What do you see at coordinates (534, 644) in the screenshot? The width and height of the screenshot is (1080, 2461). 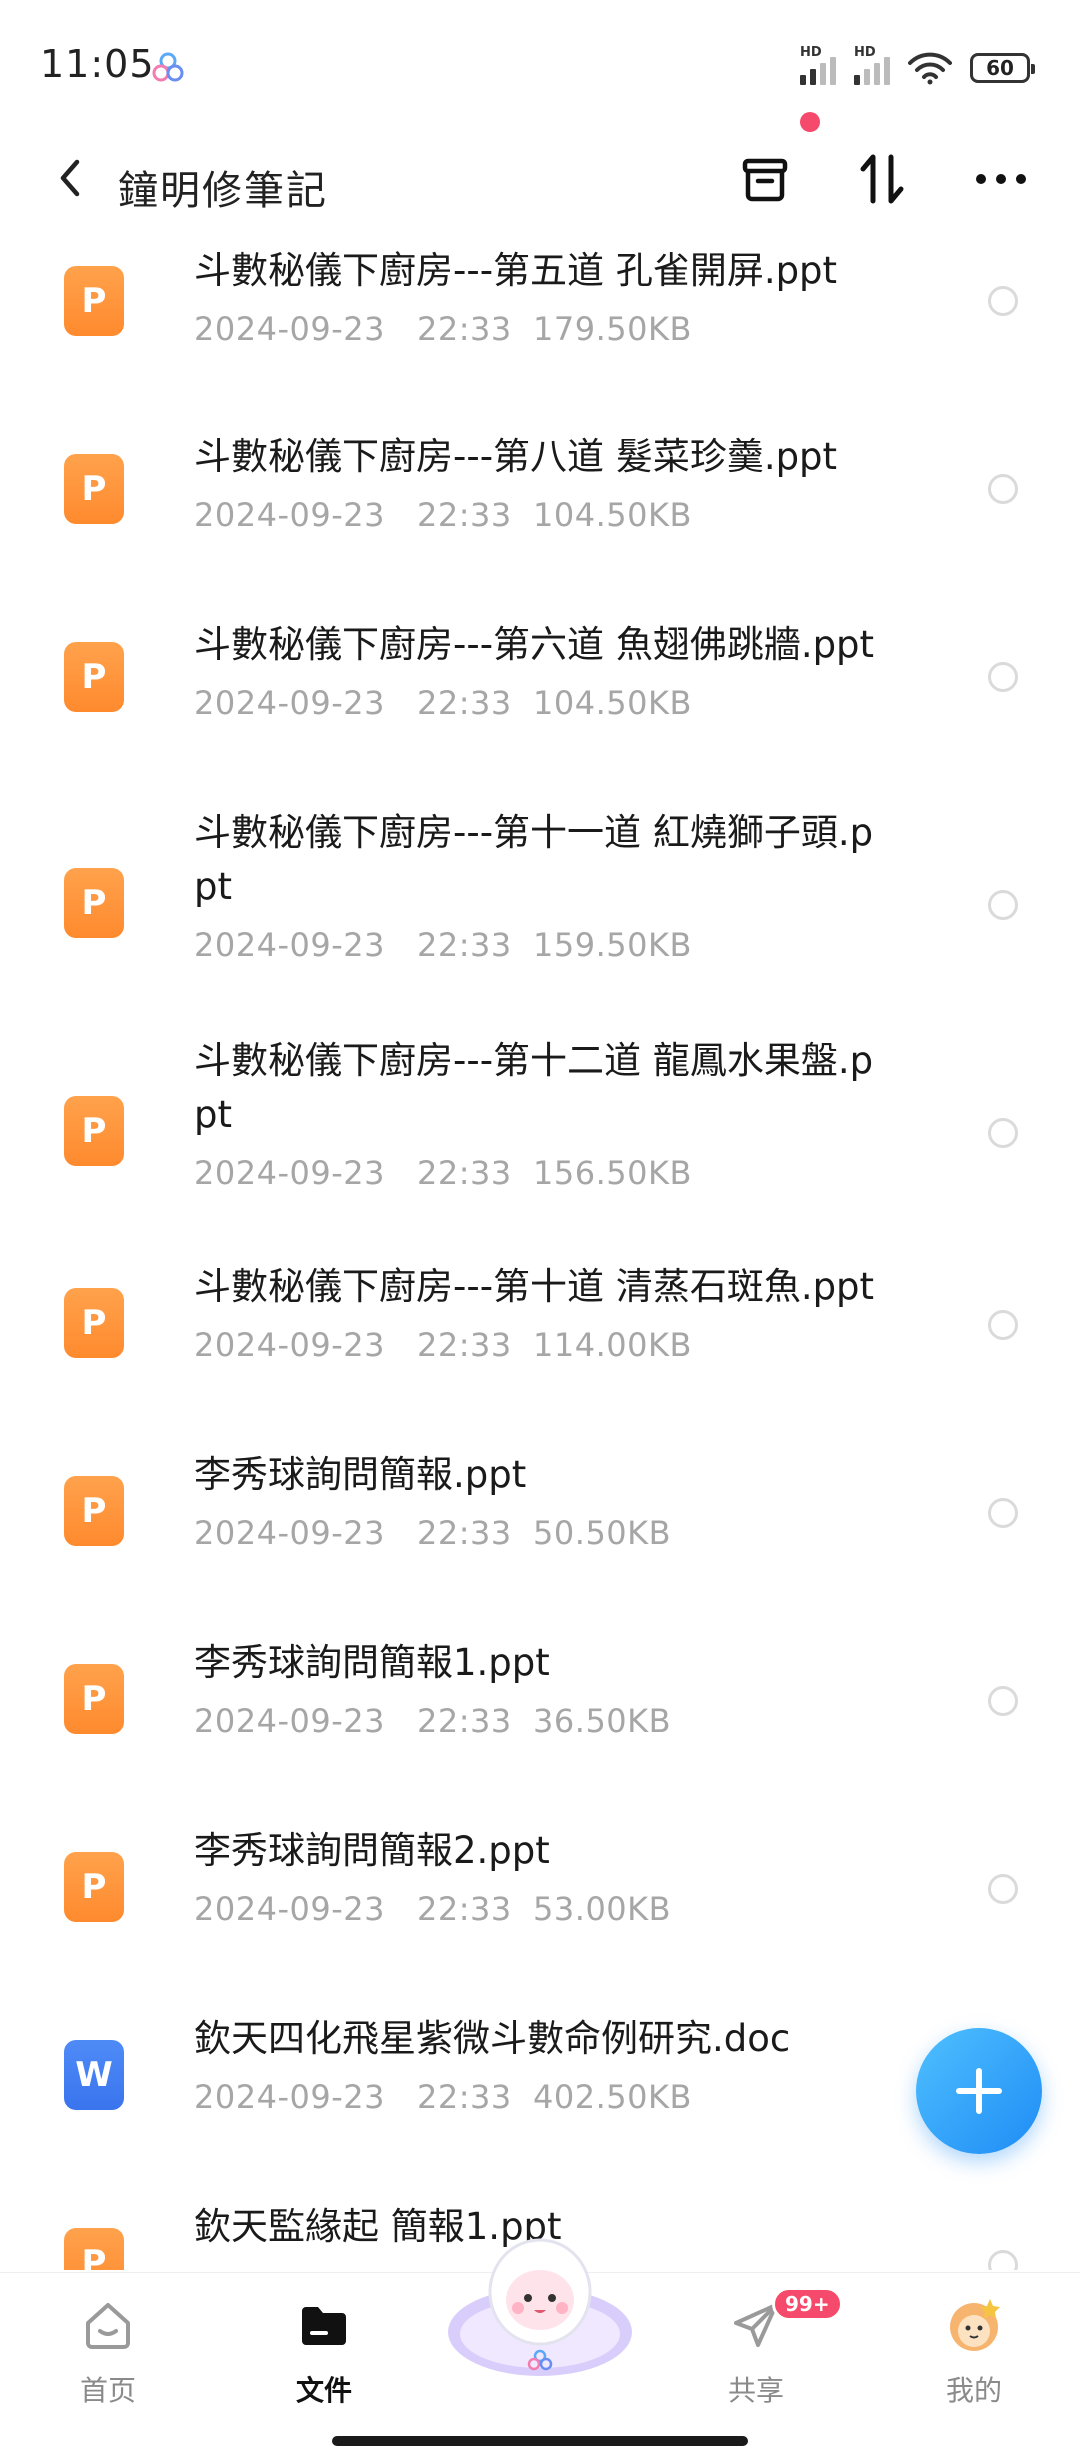 I see `file-name: 斗數秘儀下廚房---第六道 魚翅佛跳牆.ppt` at bounding box center [534, 644].